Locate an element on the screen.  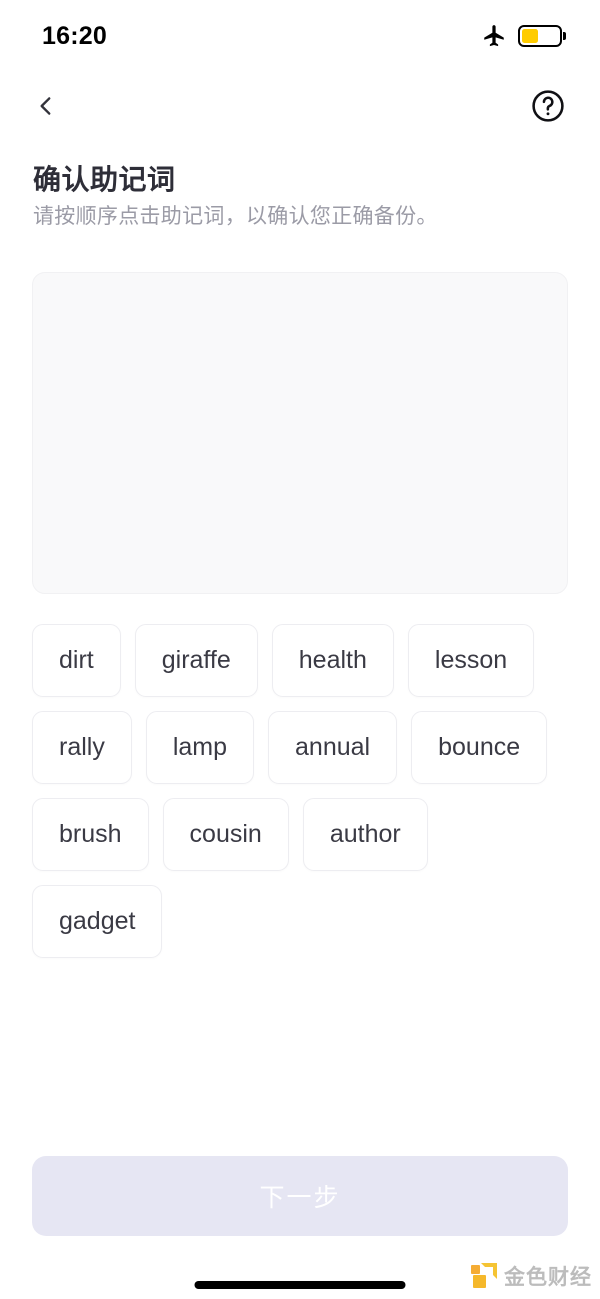
status-bar: 16:20 is located at coordinates (300, 36).